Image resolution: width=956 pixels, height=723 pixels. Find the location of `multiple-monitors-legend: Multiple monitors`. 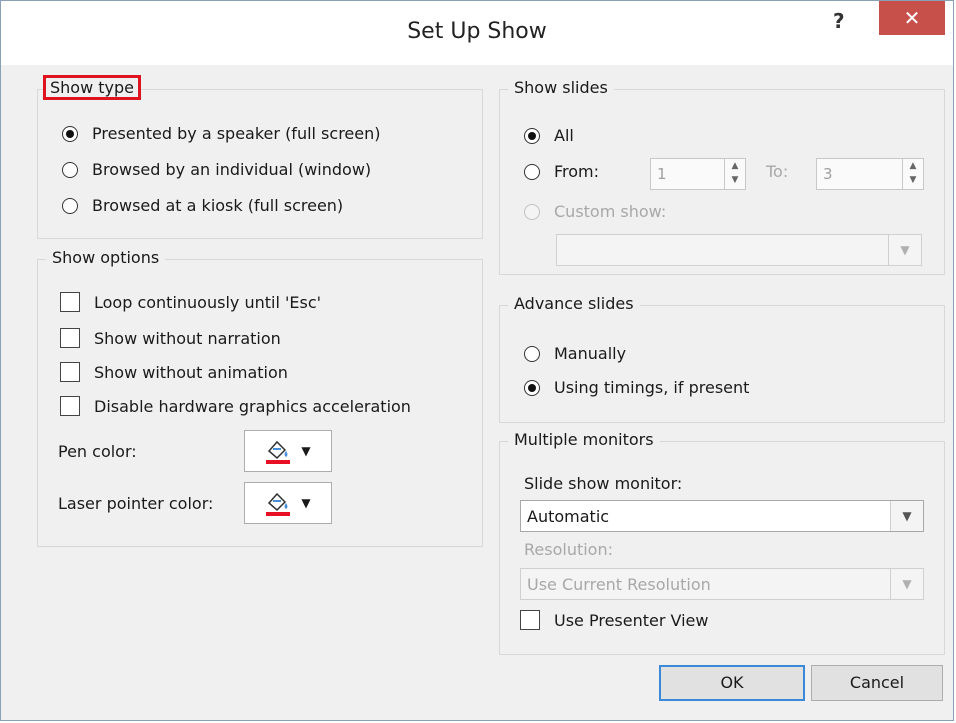

multiple-monitors-legend: Multiple monitors is located at coordinates (584, 439).